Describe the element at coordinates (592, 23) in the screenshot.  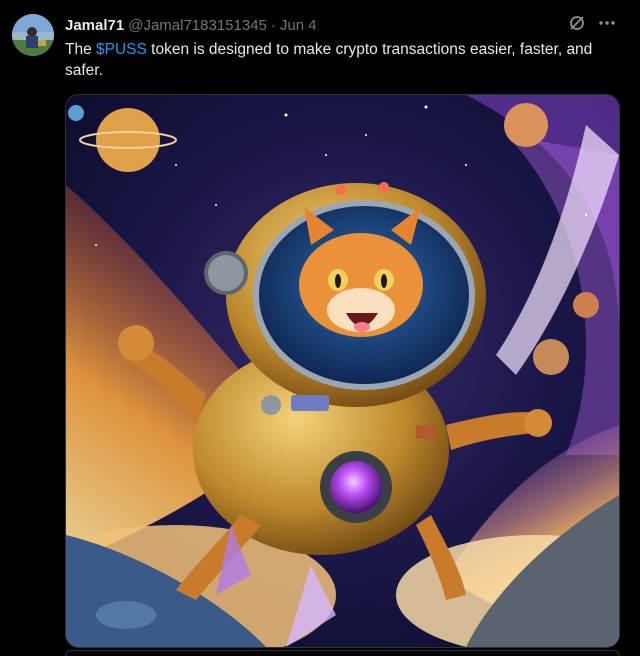
I see `tweet-actions` at that location.